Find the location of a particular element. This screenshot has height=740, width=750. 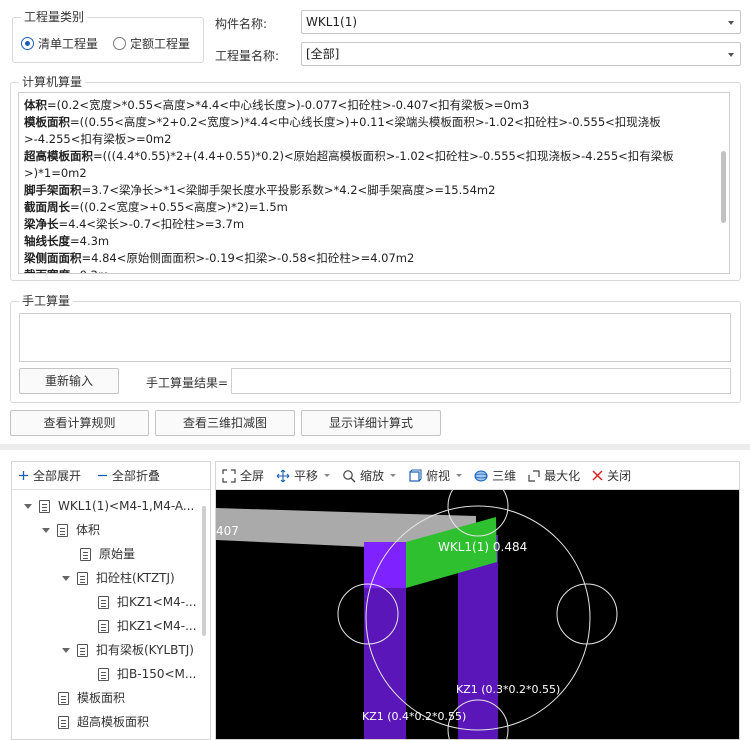

component-name-value: WKL1(1) is located at coordinates (332, 22).